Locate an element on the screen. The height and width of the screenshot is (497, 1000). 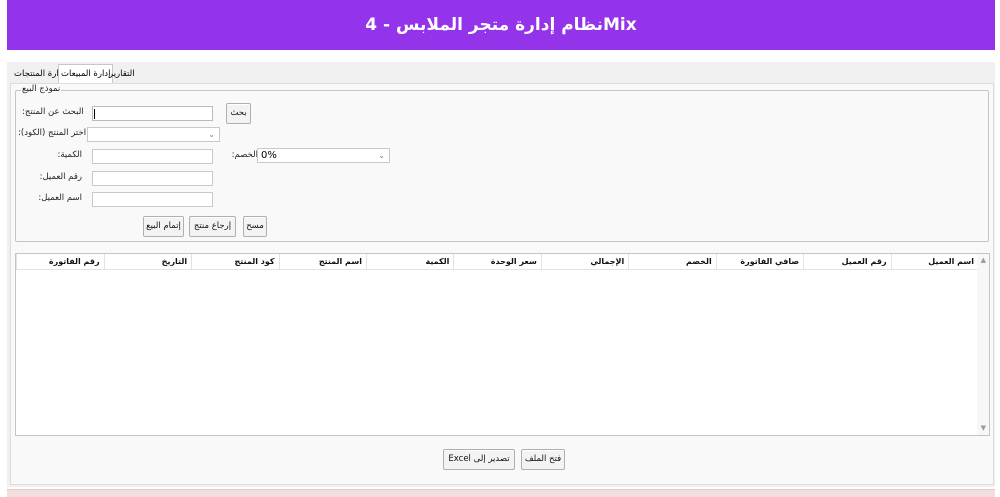
column-net-total: صافي الفاتورة is located at coordinates (759, 262).